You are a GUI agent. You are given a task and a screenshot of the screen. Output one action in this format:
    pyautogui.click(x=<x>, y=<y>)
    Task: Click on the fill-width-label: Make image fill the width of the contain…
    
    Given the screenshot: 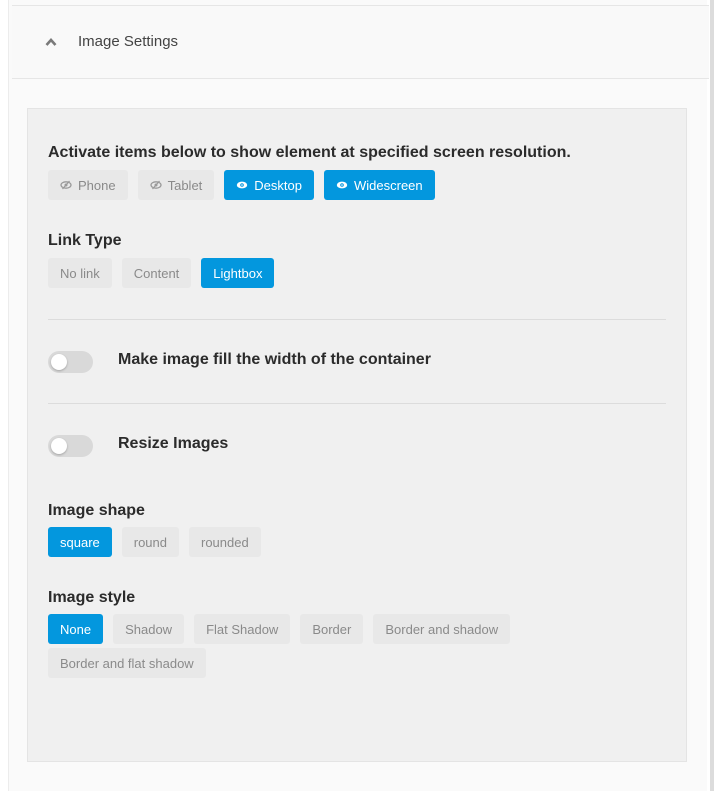 What is the action you would take?
    pyautogui.click(x=274, y=359)
    